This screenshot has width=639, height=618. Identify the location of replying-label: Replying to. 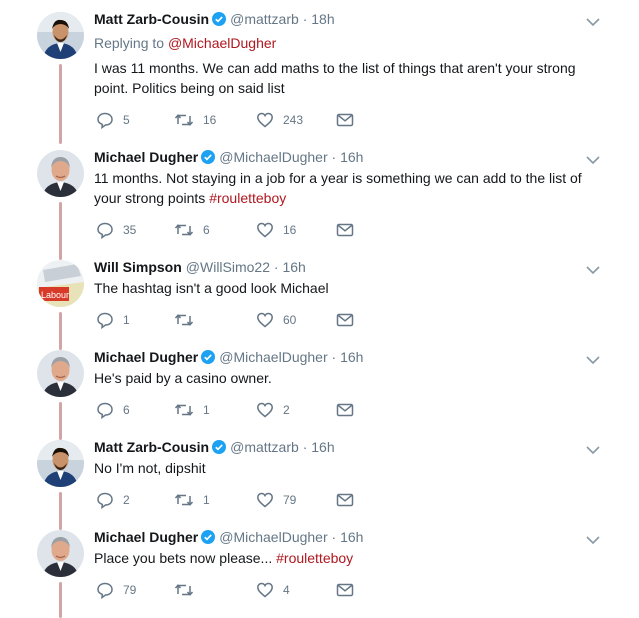
(129, 43).